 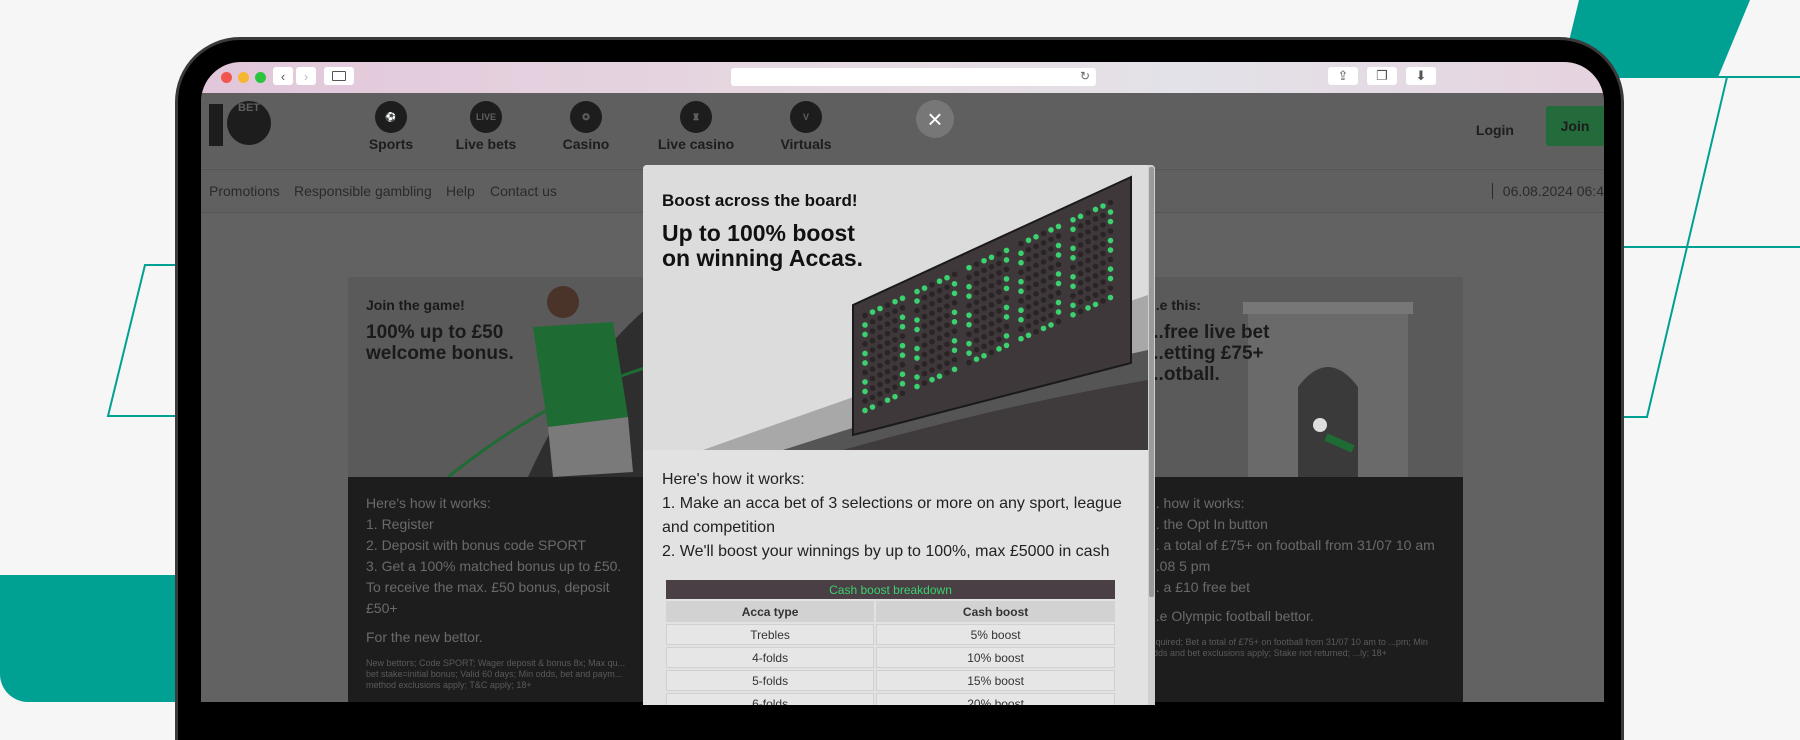 What do you see at coordinates (283, 76) in the screenshot?
I see `back-button: ‹` at bounding box center [283, 76].